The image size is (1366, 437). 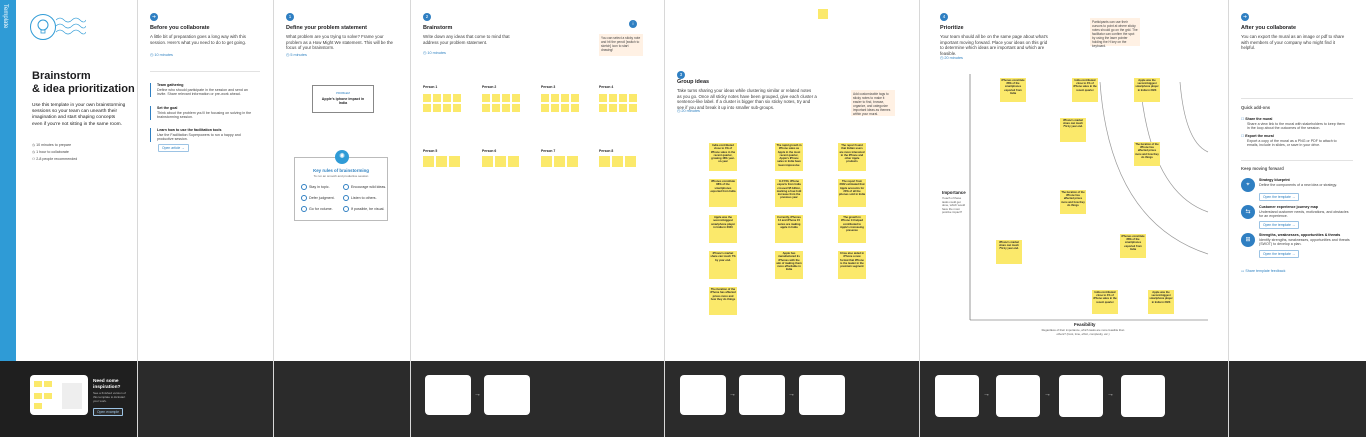 What do you see at coordinates (1277, 254) in the screenshot?
I see `button-label: Open the template` at bounding box center [1277, 254].